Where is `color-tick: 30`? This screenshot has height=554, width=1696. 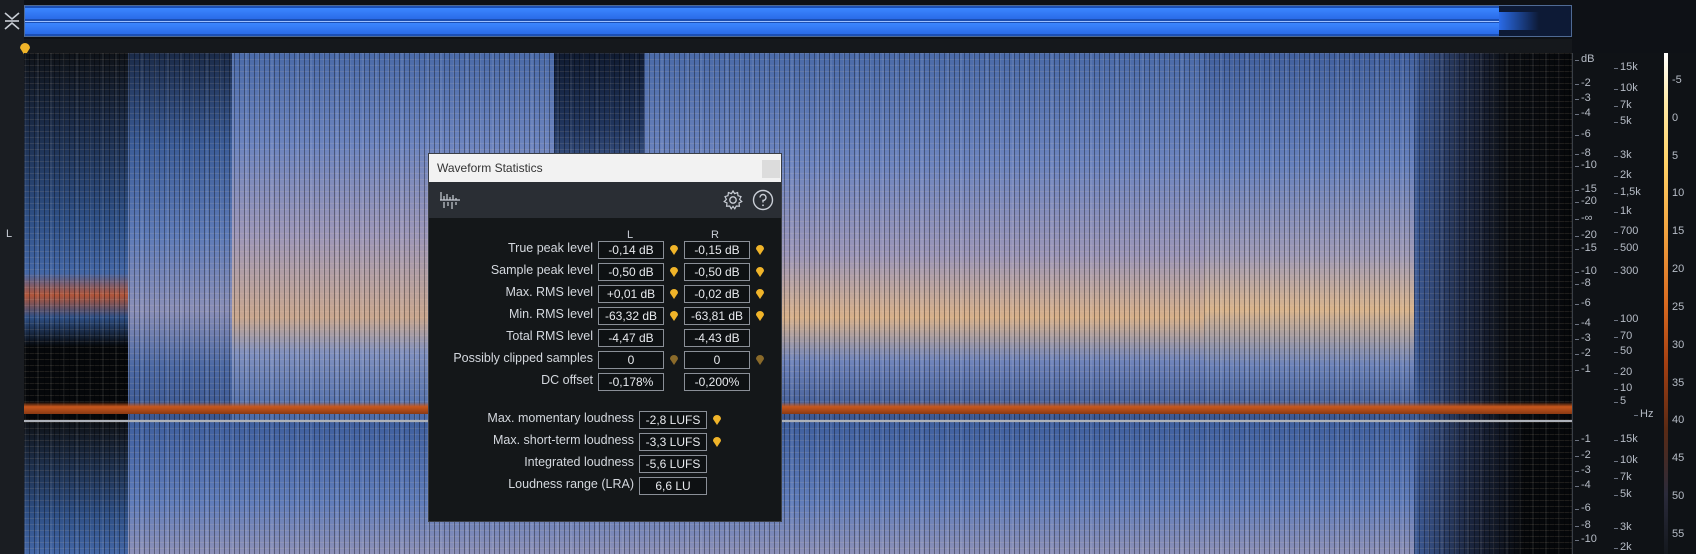
color-tick: 30 is located at coordinates (1678, 345).